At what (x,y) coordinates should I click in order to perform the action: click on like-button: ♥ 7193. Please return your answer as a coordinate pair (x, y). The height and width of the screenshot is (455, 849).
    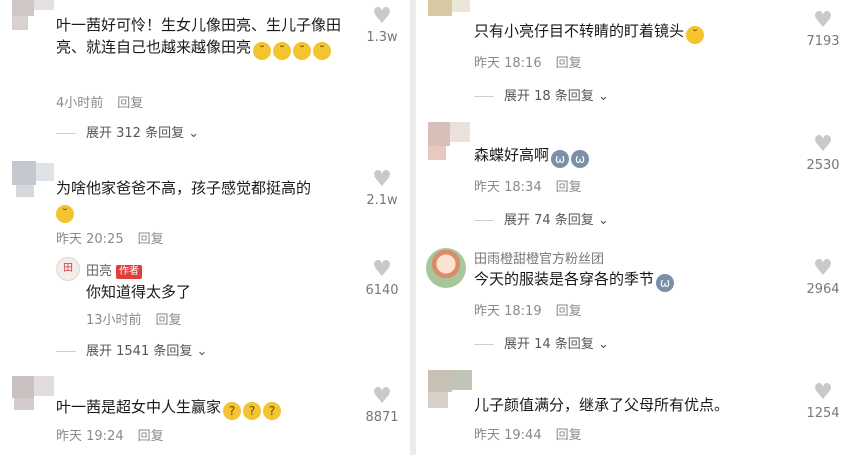
    Looking at the image, I should click on (823, 29).